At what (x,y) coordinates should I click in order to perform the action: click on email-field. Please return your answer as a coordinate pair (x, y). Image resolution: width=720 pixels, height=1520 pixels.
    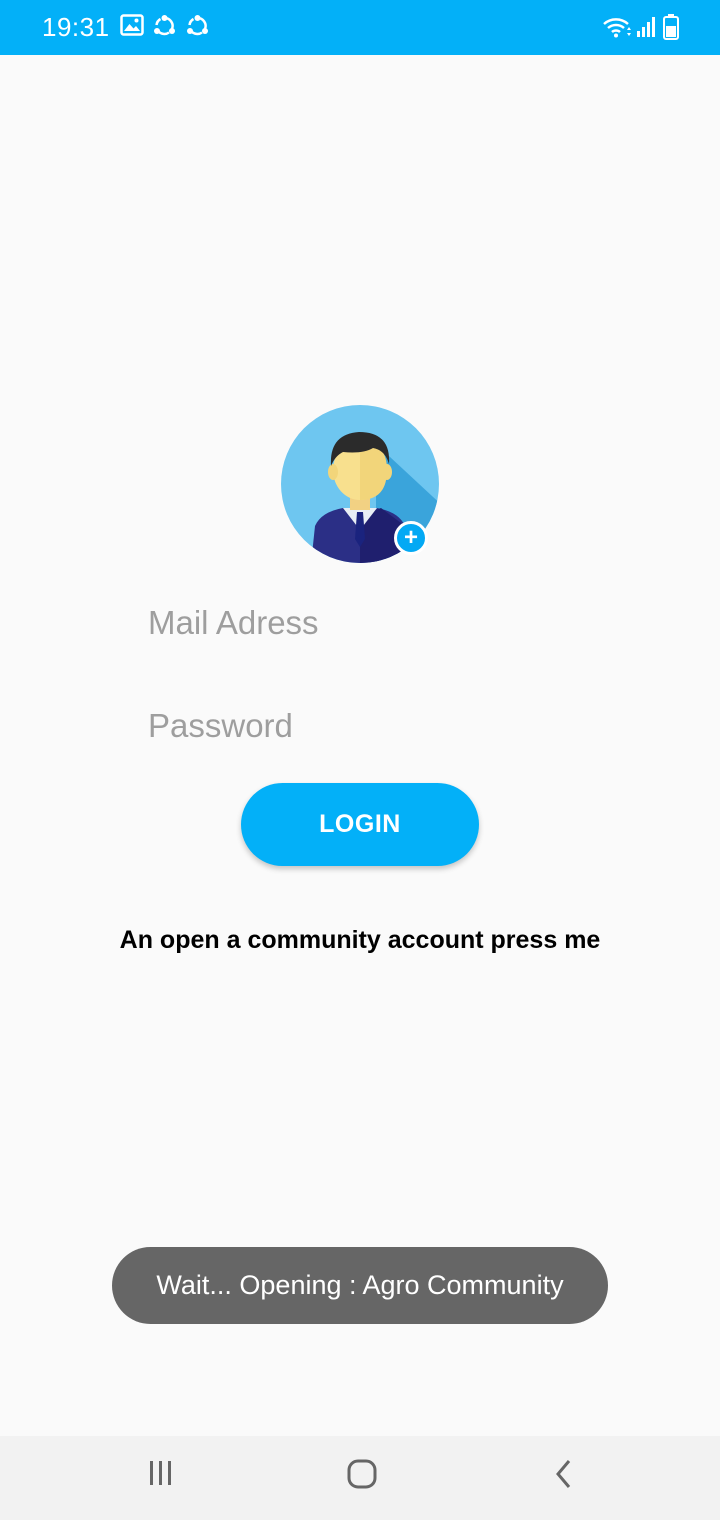
    Looking at the image, I should click on (368, 623).